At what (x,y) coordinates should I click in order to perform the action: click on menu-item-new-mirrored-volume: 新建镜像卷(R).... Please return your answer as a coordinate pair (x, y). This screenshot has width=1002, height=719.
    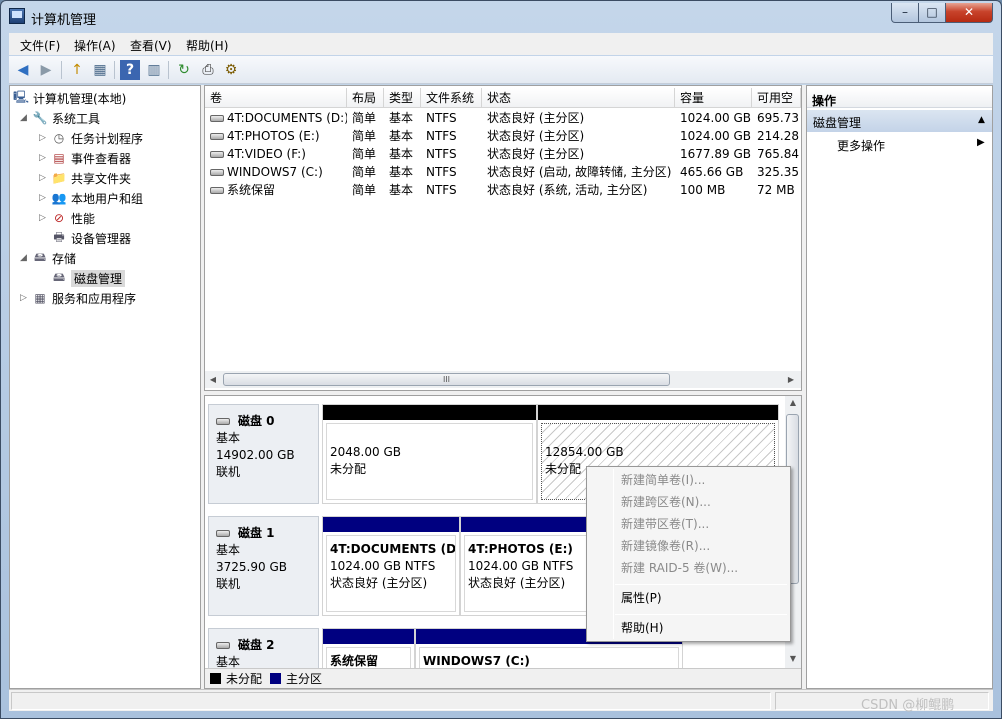
    Looking at the image, I should click on (665, 546).